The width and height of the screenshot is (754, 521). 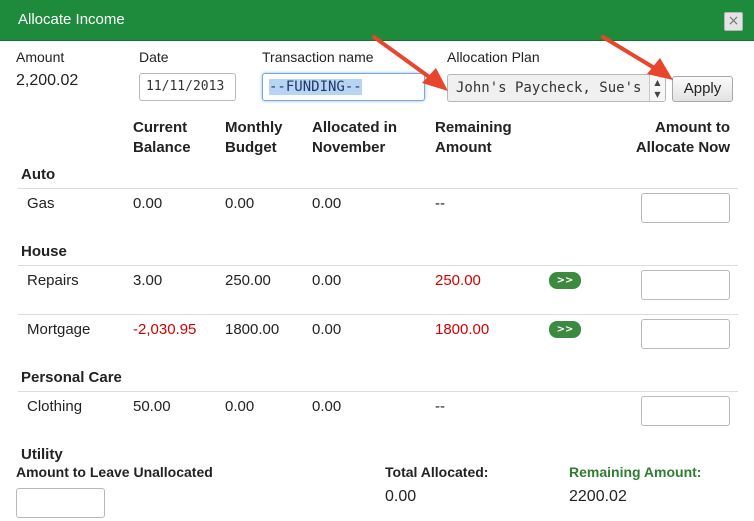 I want to click on current-balance-cell: 50.00, so click(x=152, y=406).